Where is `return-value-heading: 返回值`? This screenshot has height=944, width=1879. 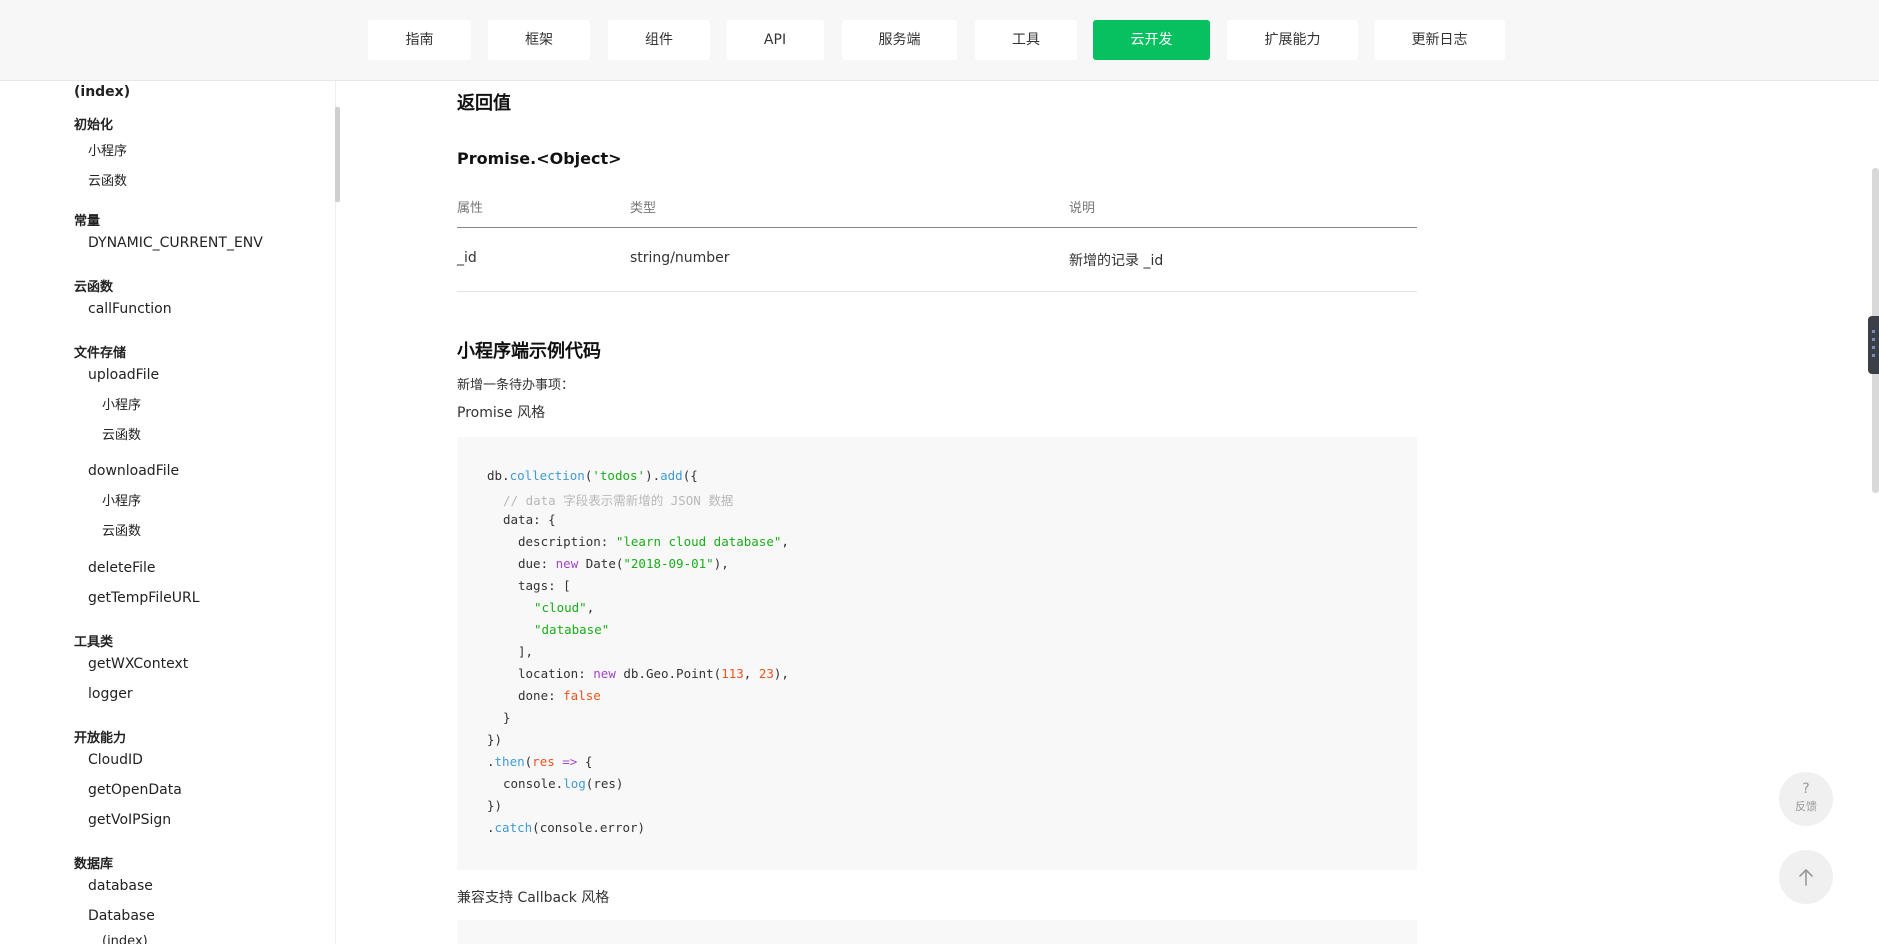 return-value-heading: 返回值 is located at coordinates (484, 103).